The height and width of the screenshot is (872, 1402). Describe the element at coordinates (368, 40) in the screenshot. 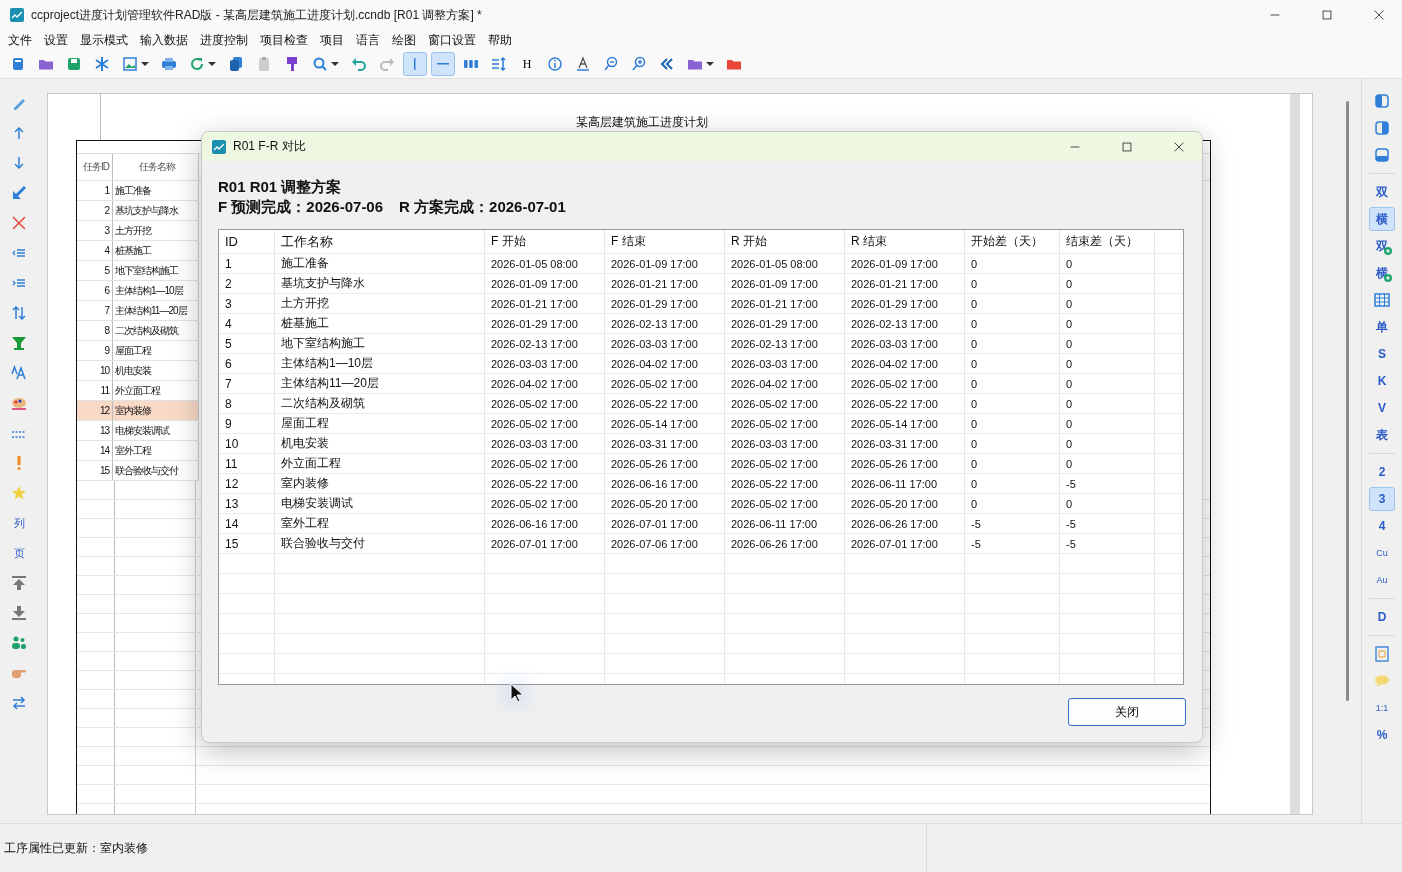

I see `menu-item: 语言` at that location.